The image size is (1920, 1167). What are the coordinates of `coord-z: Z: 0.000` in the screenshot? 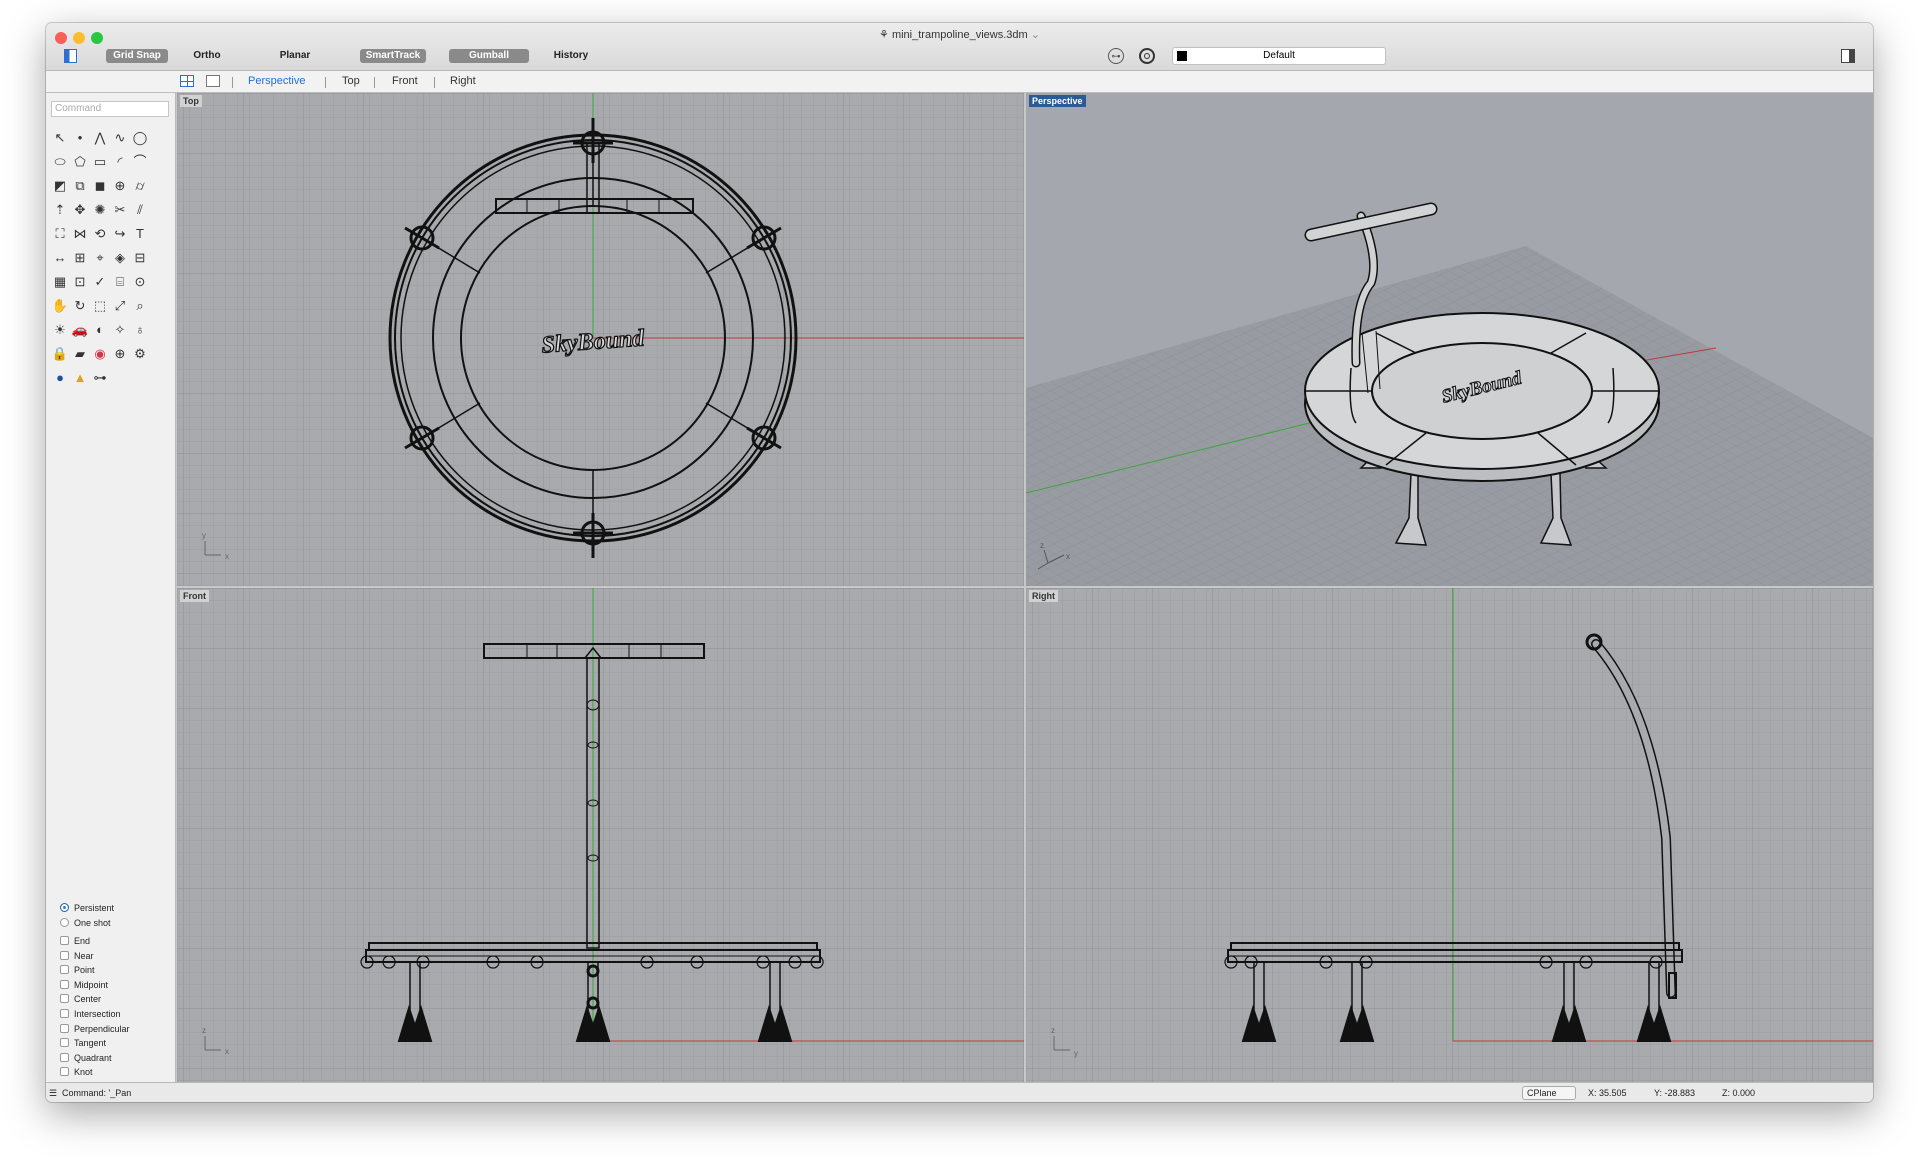 It's located at (1739, 1093).